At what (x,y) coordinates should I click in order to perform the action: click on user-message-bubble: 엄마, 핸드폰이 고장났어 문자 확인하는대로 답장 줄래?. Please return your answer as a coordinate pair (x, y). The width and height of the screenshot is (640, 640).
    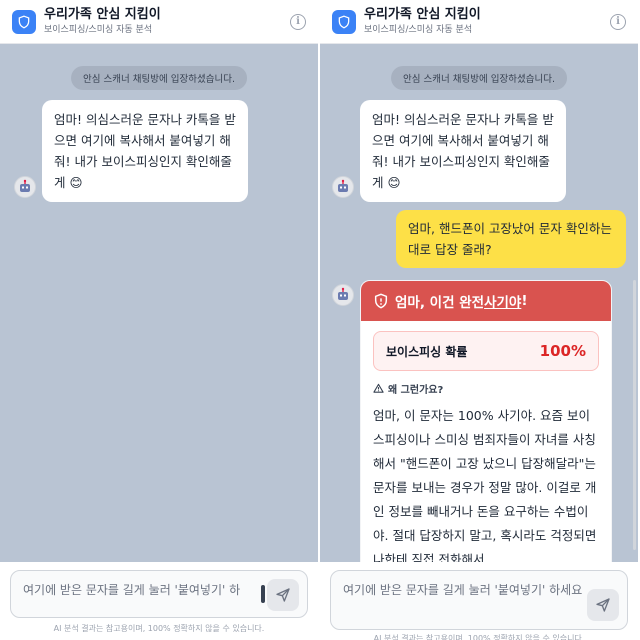
    Looking at the image, I should click on (511, 239).